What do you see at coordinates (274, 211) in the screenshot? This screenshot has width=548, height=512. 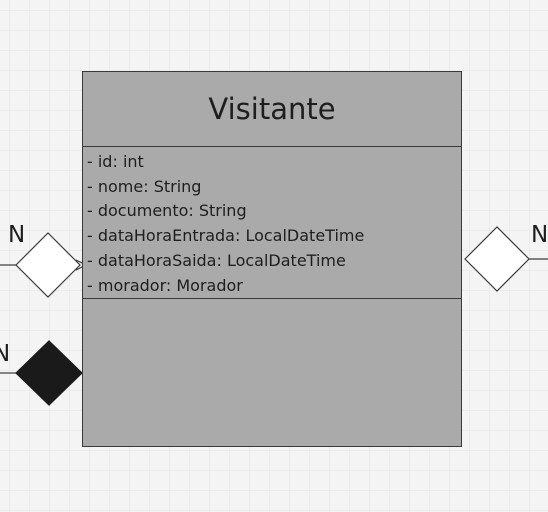 I see `attribute-documento: - documento: String` at bounding box center [274, 211].